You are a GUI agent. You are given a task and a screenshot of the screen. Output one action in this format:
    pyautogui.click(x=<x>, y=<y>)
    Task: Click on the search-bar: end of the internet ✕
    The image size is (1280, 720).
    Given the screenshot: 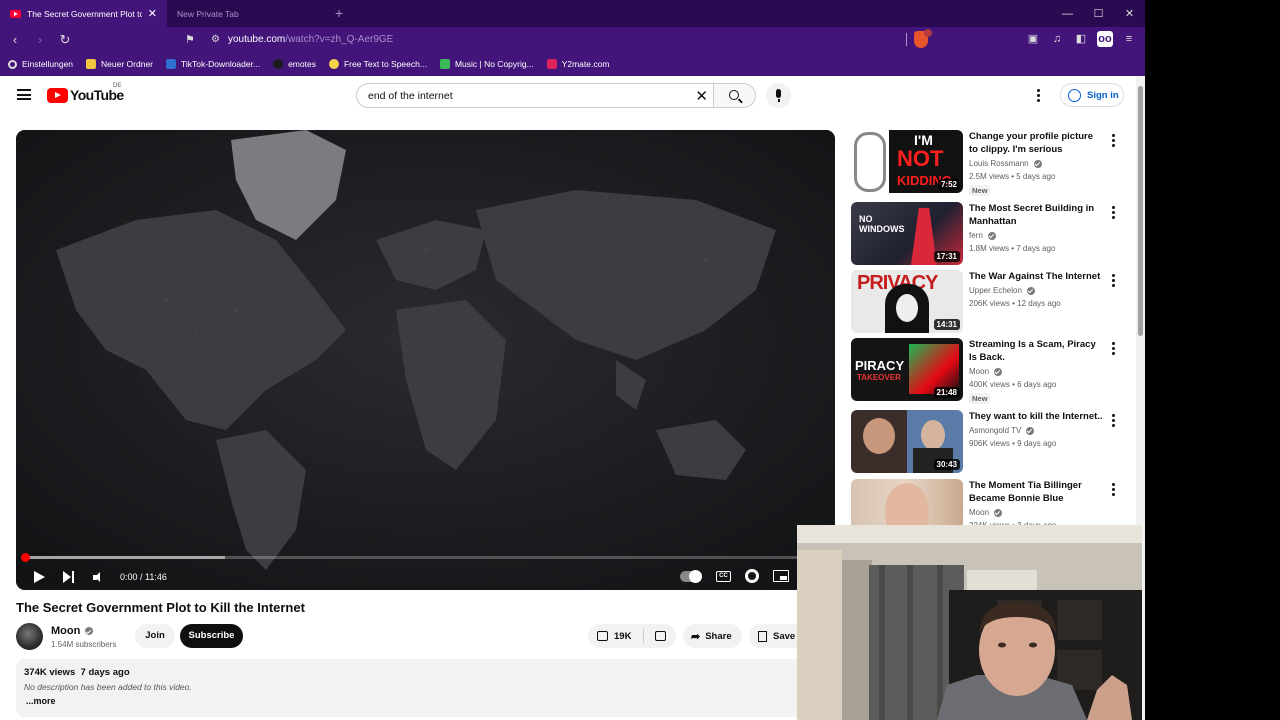 What is the action you would take?
    pyautogui.click(x=556, y=95)
    